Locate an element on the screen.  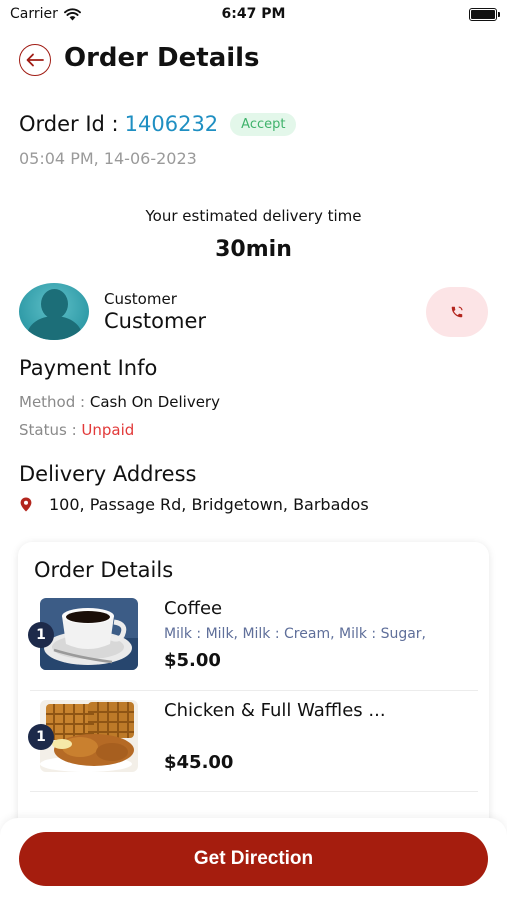
delivery-address-title: Delivery Address is located at coordinates (108, 474).